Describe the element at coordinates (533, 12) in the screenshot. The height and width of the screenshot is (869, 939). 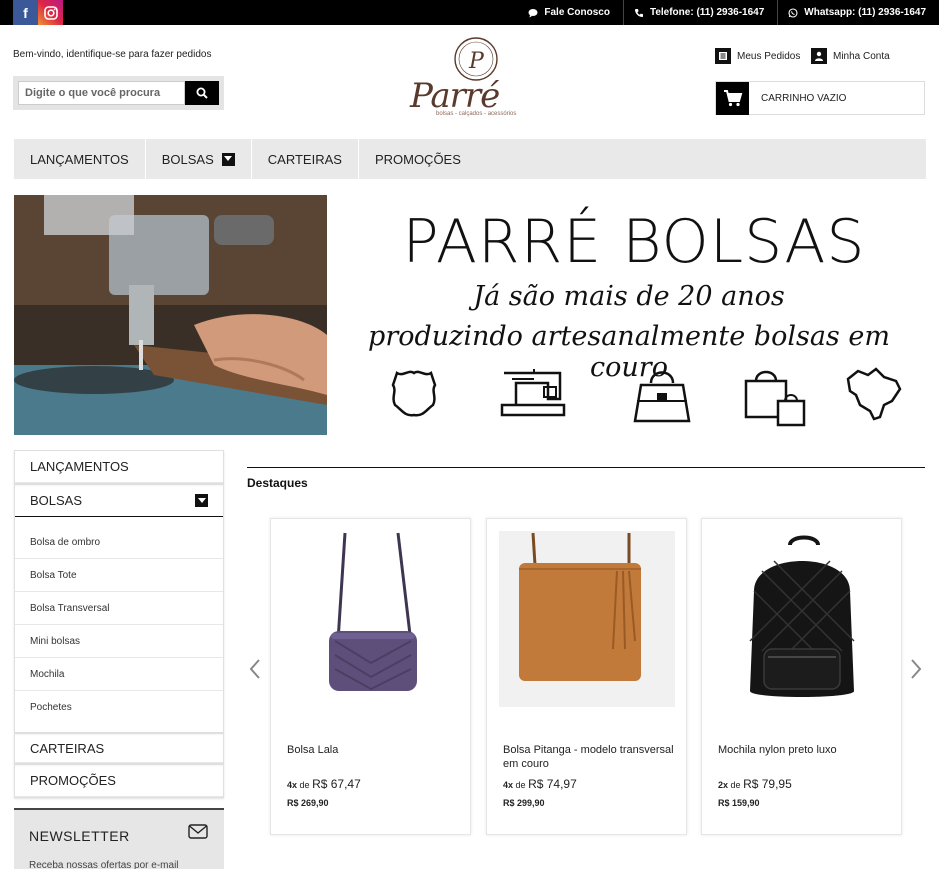
I see `chat-icon` at that location.